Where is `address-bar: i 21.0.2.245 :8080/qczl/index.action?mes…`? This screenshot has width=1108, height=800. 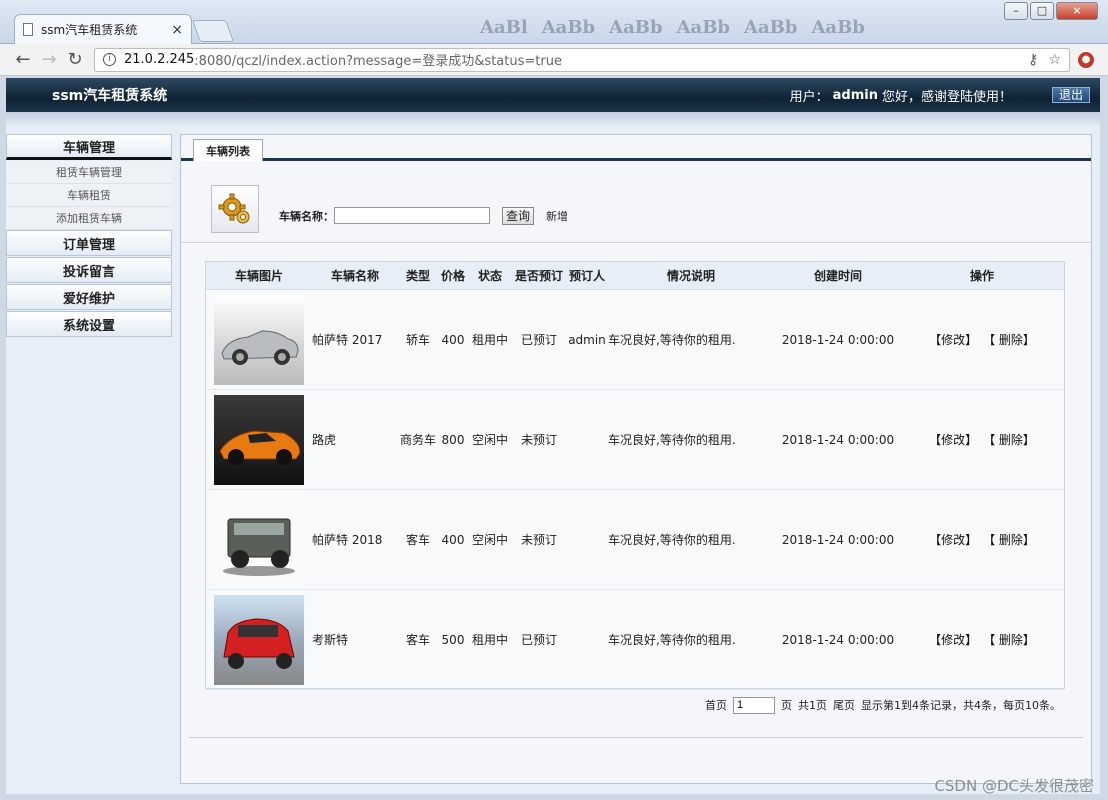
address-bar: i 21.0.2.245 :8080/qczl/index.action?mes… is located at coordinates (582, 59).